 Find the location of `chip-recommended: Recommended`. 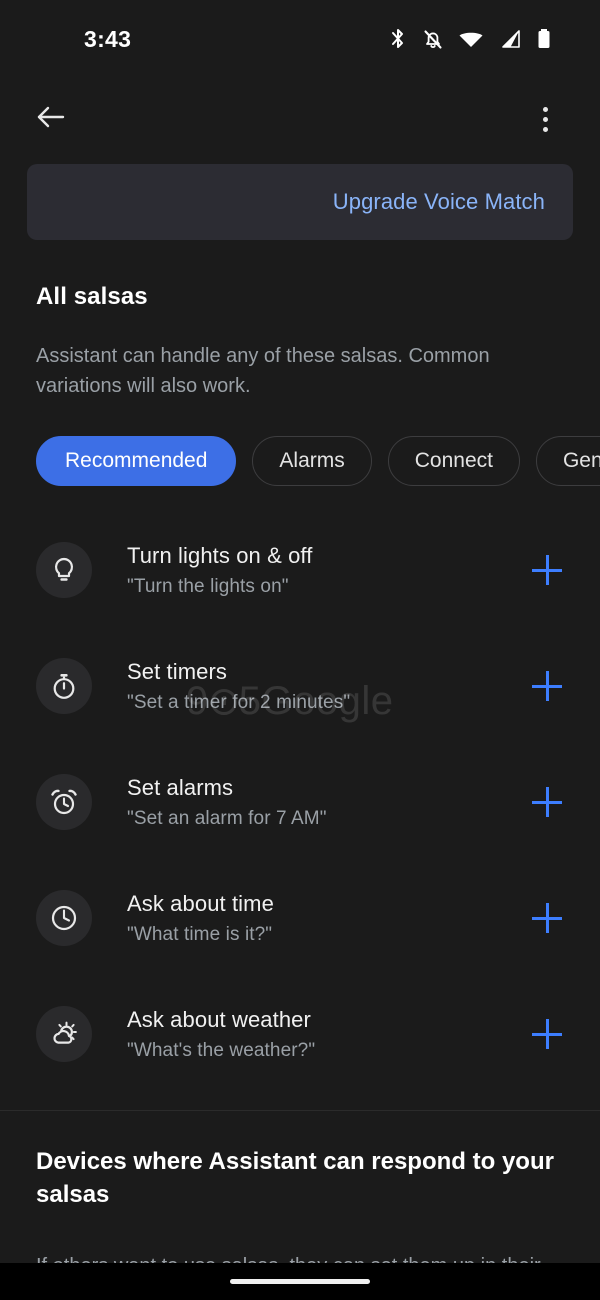

chip-recommended: Recommended is located at coordinates (136, 461).